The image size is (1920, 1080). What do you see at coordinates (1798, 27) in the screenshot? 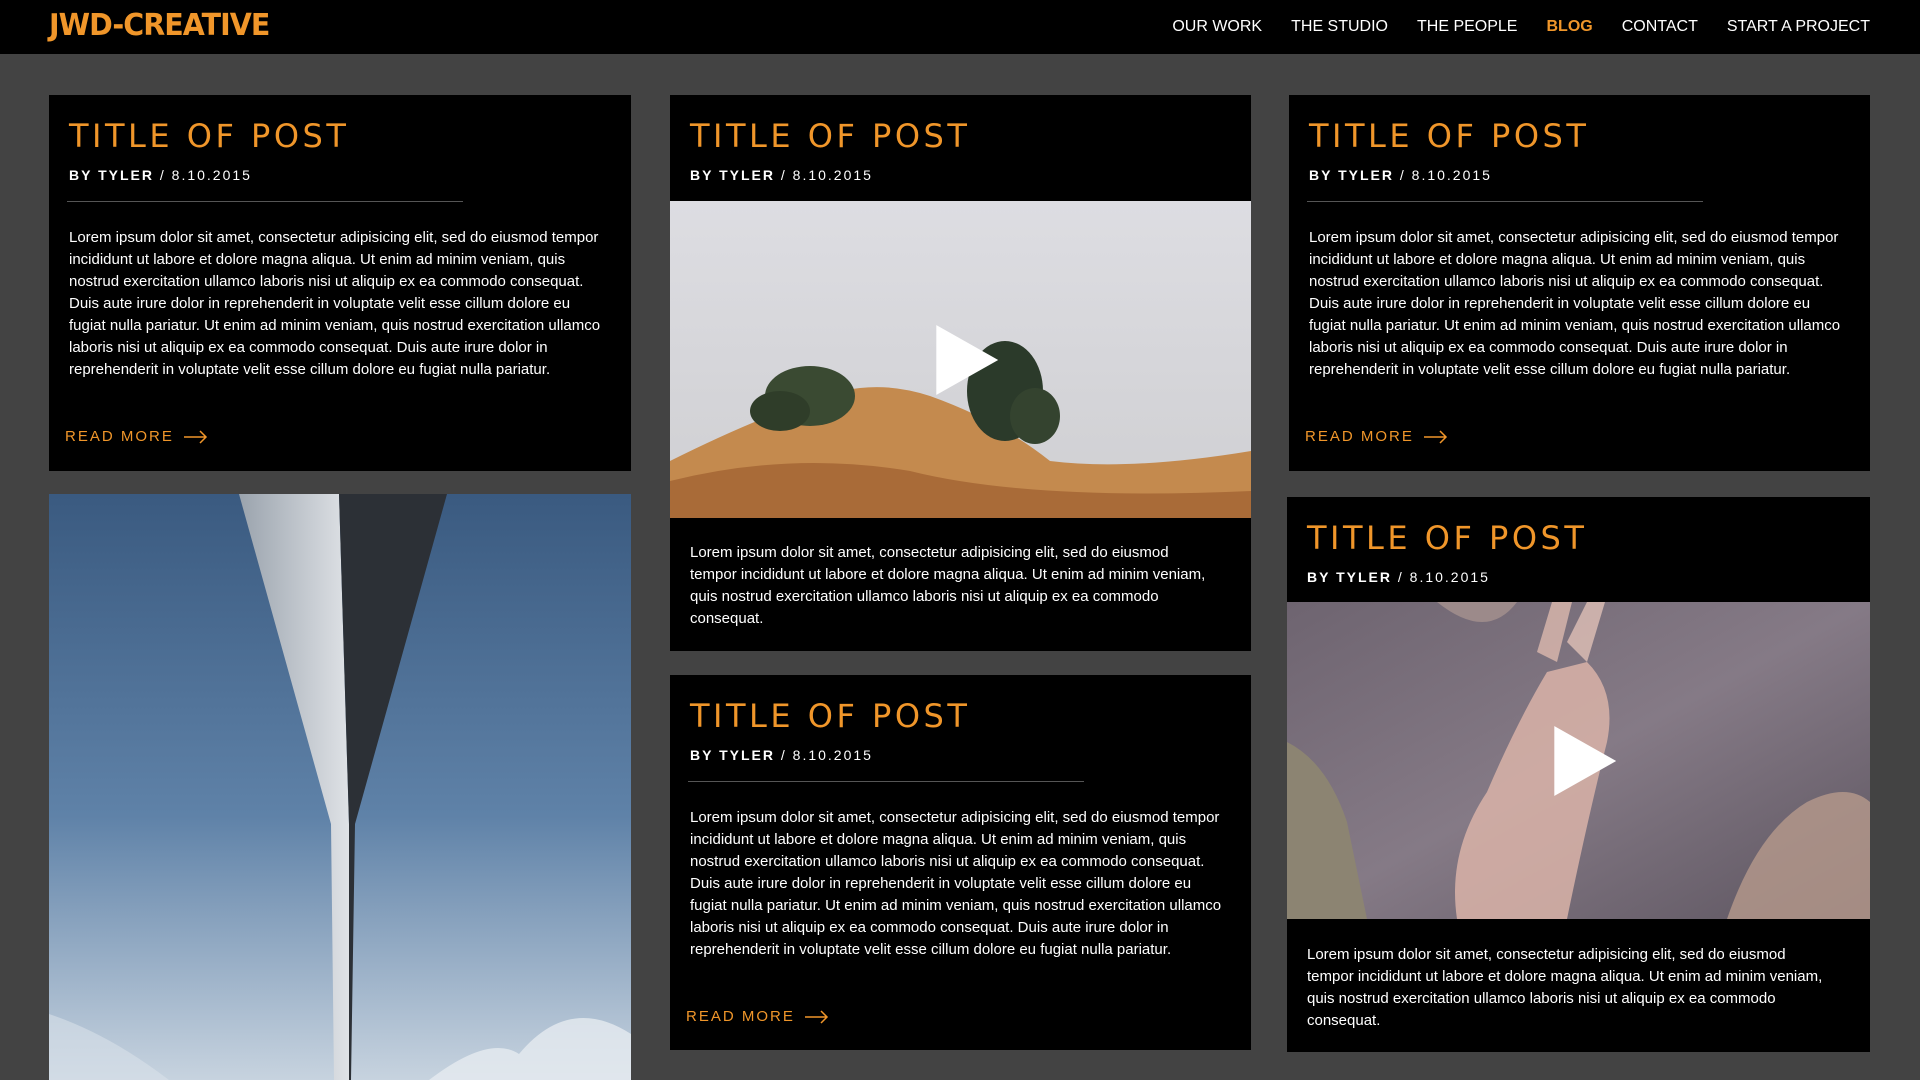
I see `nav-start-a-project: START A PROJECT` at bounding box center [1798, 27].